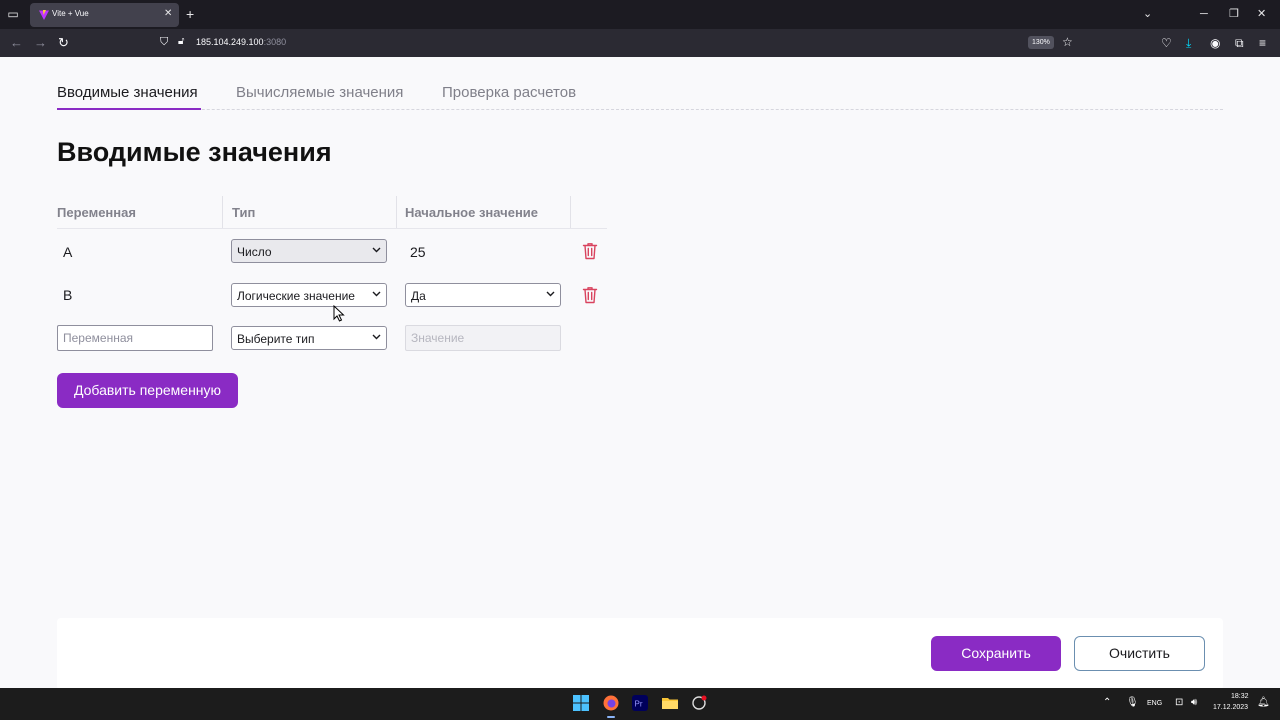 Image resolution: width=1280 pixels, height=720 pixels. I want to click on minimize-icon: ─, so click(1204, 14).